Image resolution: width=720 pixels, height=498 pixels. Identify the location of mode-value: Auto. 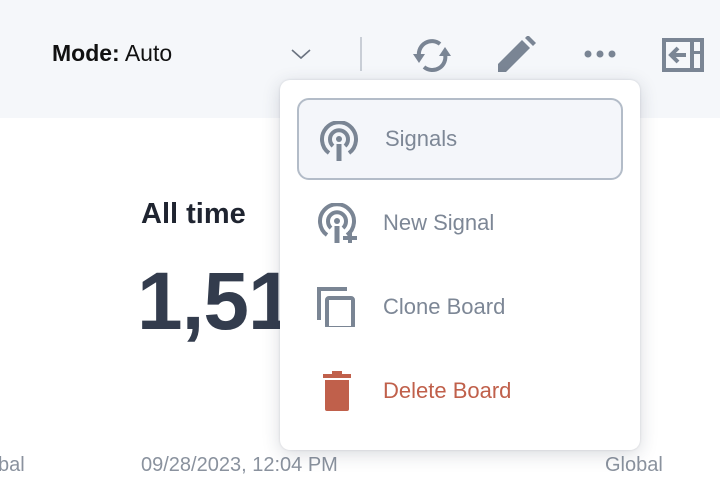
(148, 53).